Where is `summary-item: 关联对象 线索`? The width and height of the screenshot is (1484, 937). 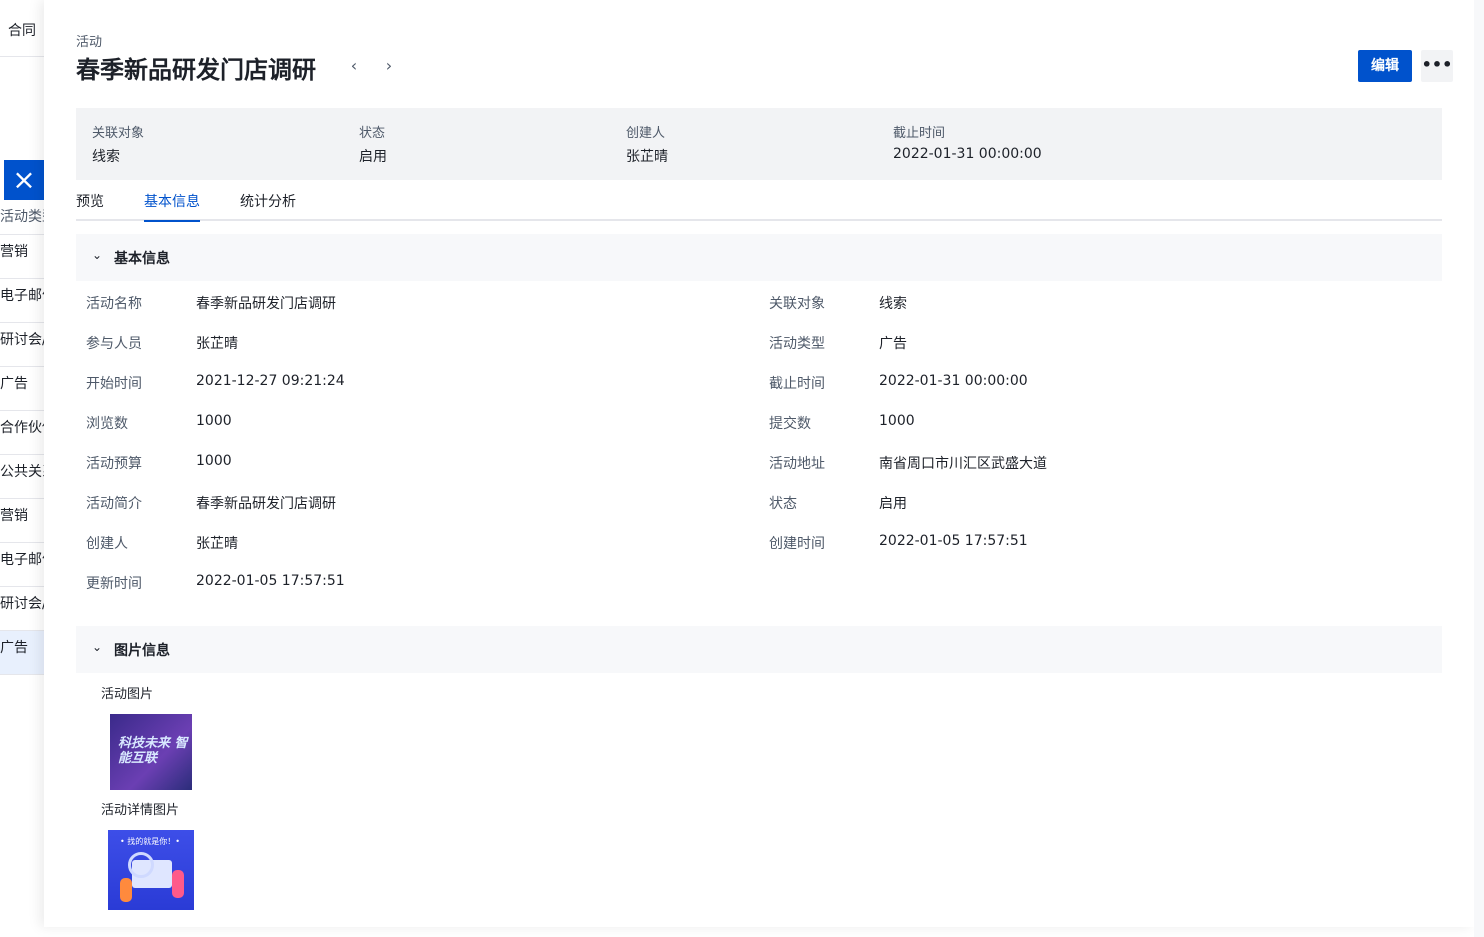 summary-item: 关联对象 线索 is located at coordinates (118, 144).